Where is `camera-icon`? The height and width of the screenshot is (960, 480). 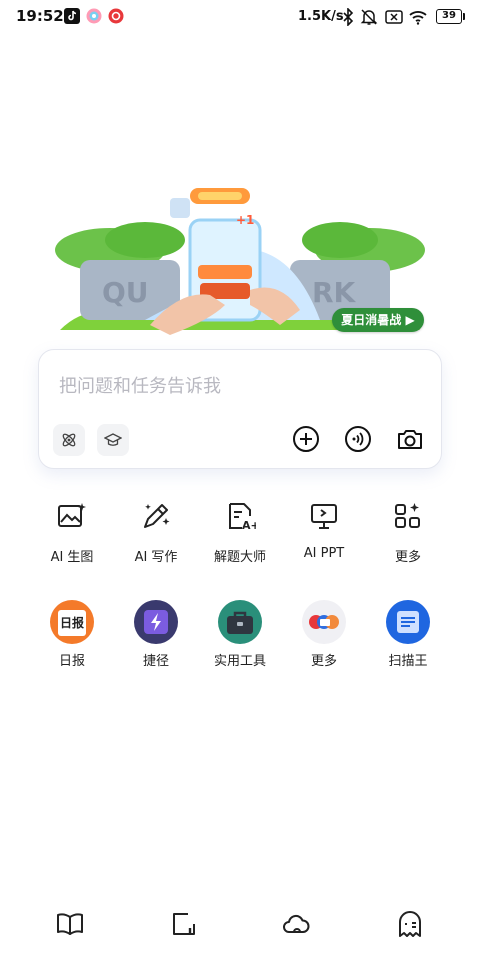 camera-icon is located at coordinates (410, 439).